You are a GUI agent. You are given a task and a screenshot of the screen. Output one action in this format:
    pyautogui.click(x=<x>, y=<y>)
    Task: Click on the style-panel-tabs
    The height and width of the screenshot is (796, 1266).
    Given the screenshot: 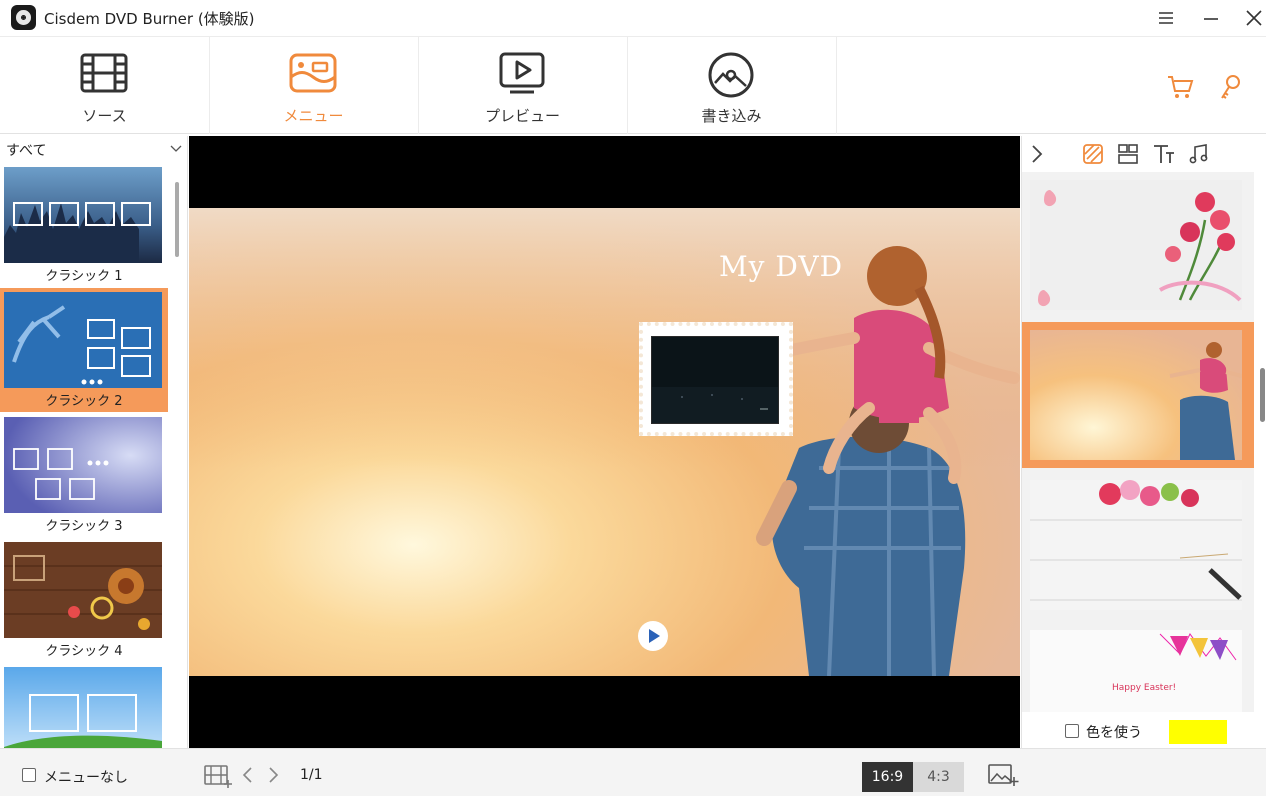 What is the action you would take?
    pyautogui.click(x=1144, y=154)
    